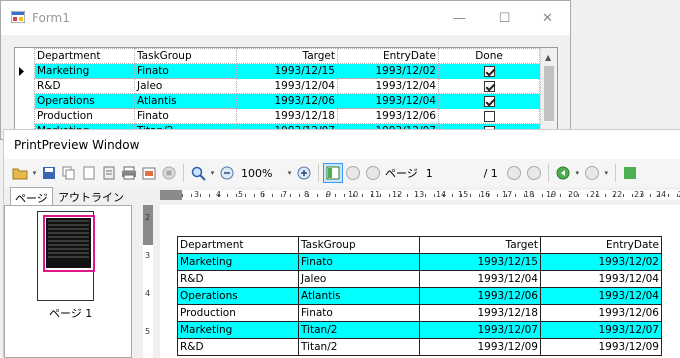 This screenshot has height=358, width=680. I want to click on scroll-up-icon: ▲, so click(548, 57).